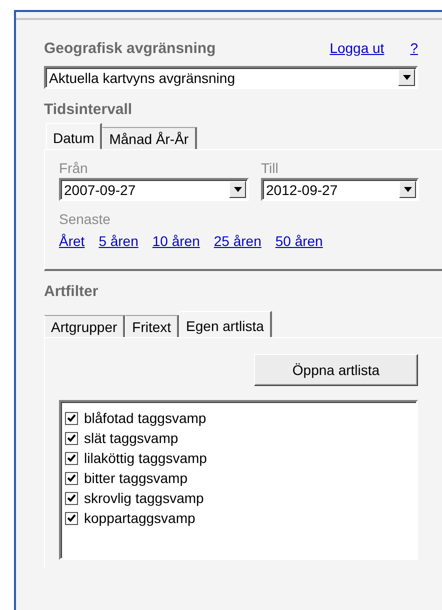  What do you see at coordinates (71, 291) in the screenshot?
I see `section-title: Artfilter` at bounding box center [71, 291].